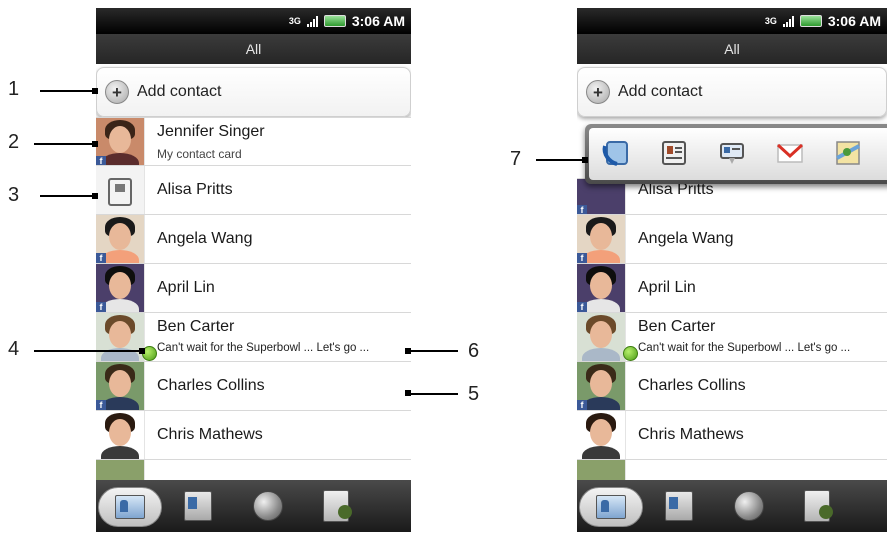  Describe the element at coordinates (790, 153) in the screenshot. I see `gmail-icon` at that location.